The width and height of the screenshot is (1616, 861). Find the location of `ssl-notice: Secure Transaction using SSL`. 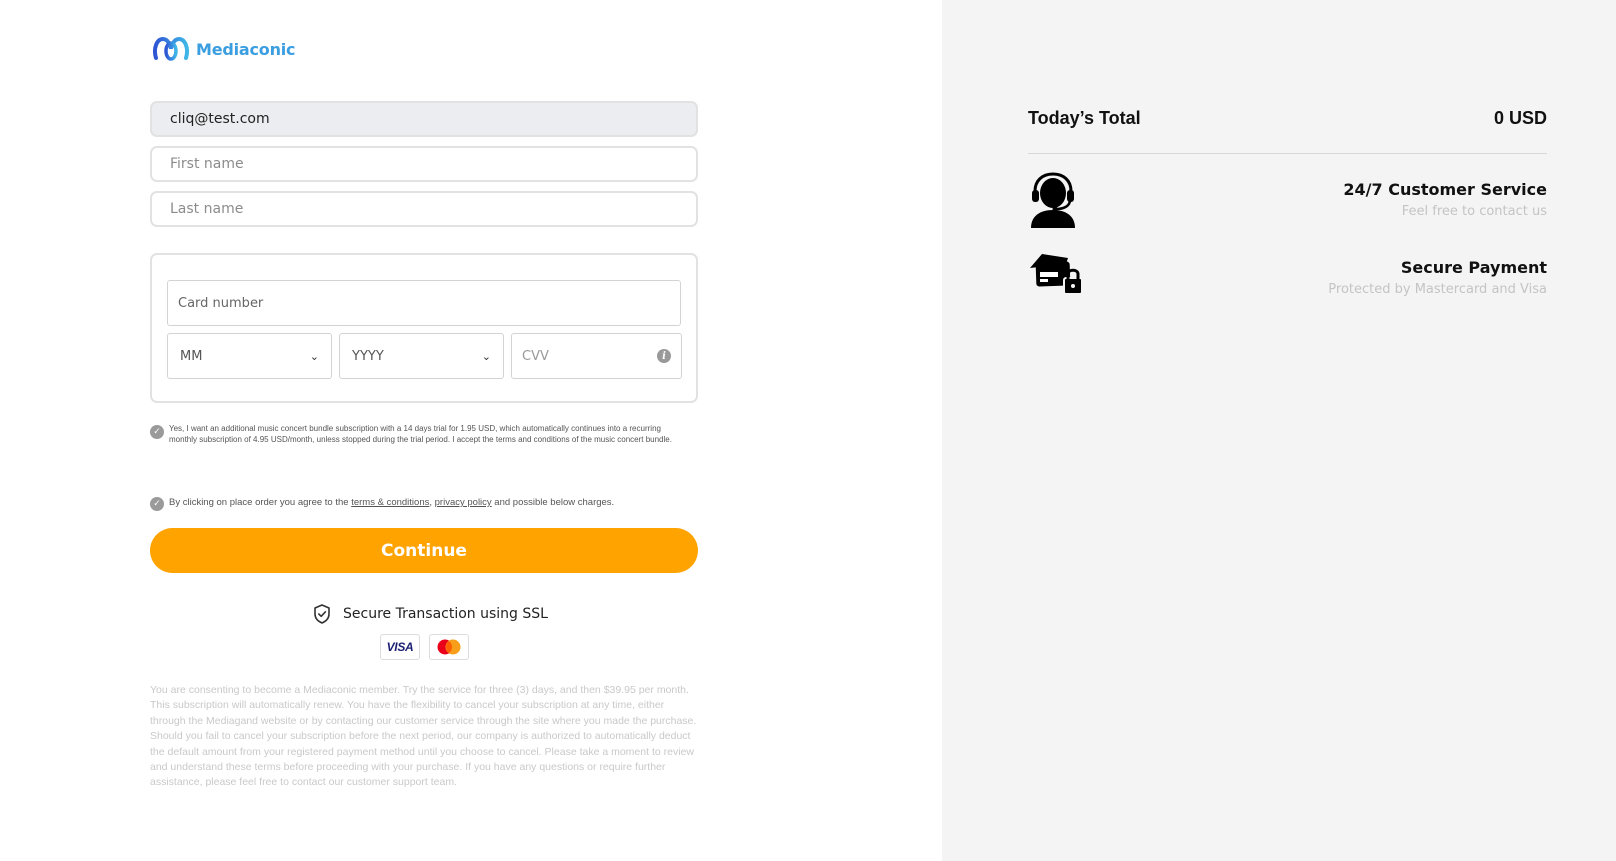

ssl-notice: Secure Transaction using SSL is located at coordinates (430, 614).